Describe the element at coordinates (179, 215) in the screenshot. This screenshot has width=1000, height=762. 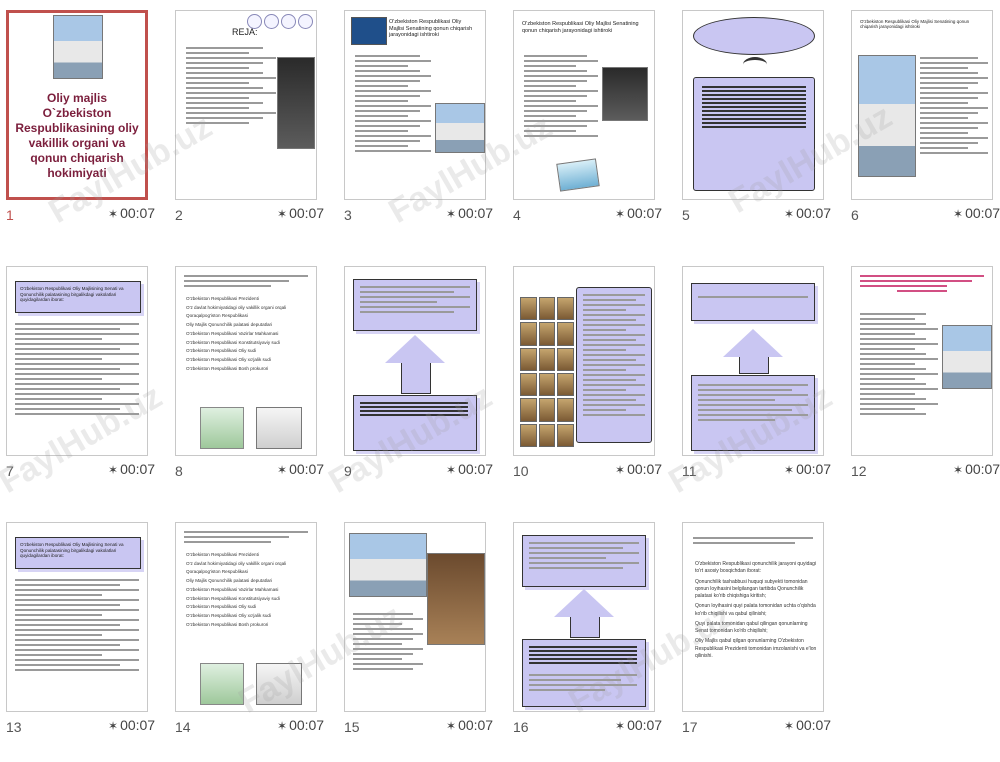
I see `slide-number: 2` at that location.